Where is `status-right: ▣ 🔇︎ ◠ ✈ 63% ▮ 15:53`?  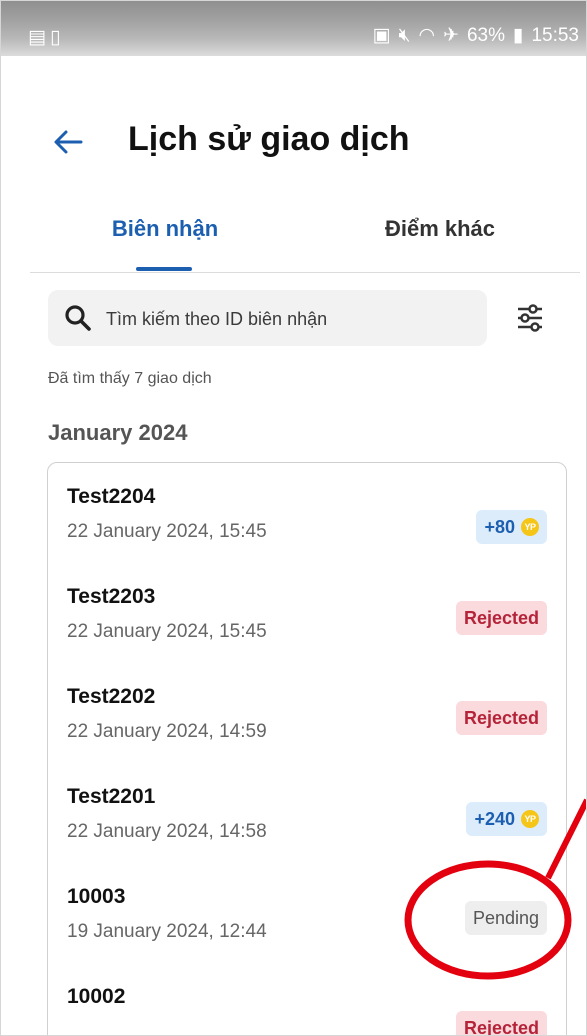
status-right: ▣ 🔇︎ ◠ ✈ 63% ▮ 15:53 is located at coordinates (476, 35).